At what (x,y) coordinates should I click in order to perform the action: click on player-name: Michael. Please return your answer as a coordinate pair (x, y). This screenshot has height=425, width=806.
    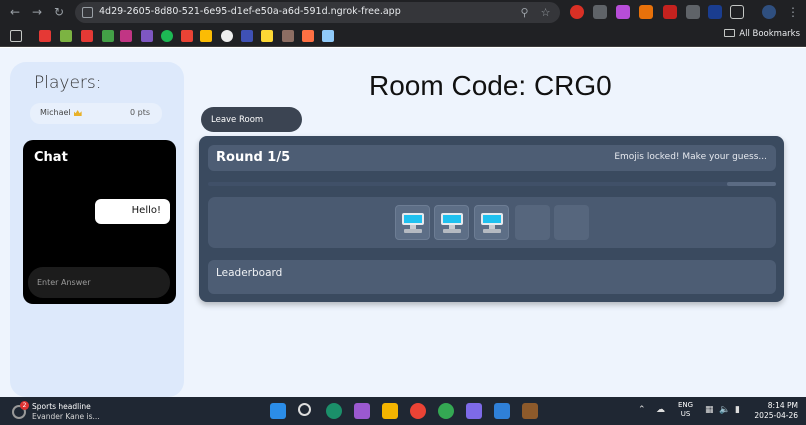
    Looking at the image, I should click on (61, 112).